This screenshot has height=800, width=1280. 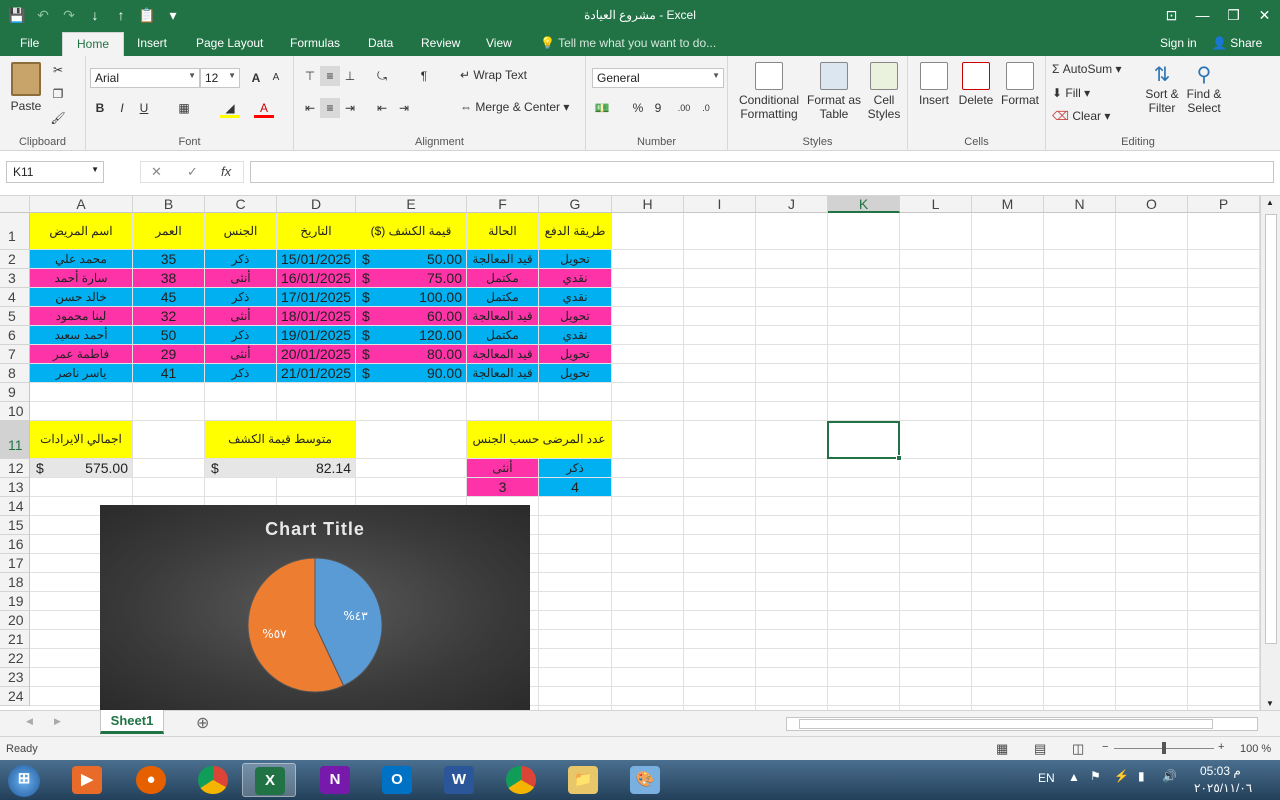 I want to click on male-label: ذكر, so click(x=575, y=468).